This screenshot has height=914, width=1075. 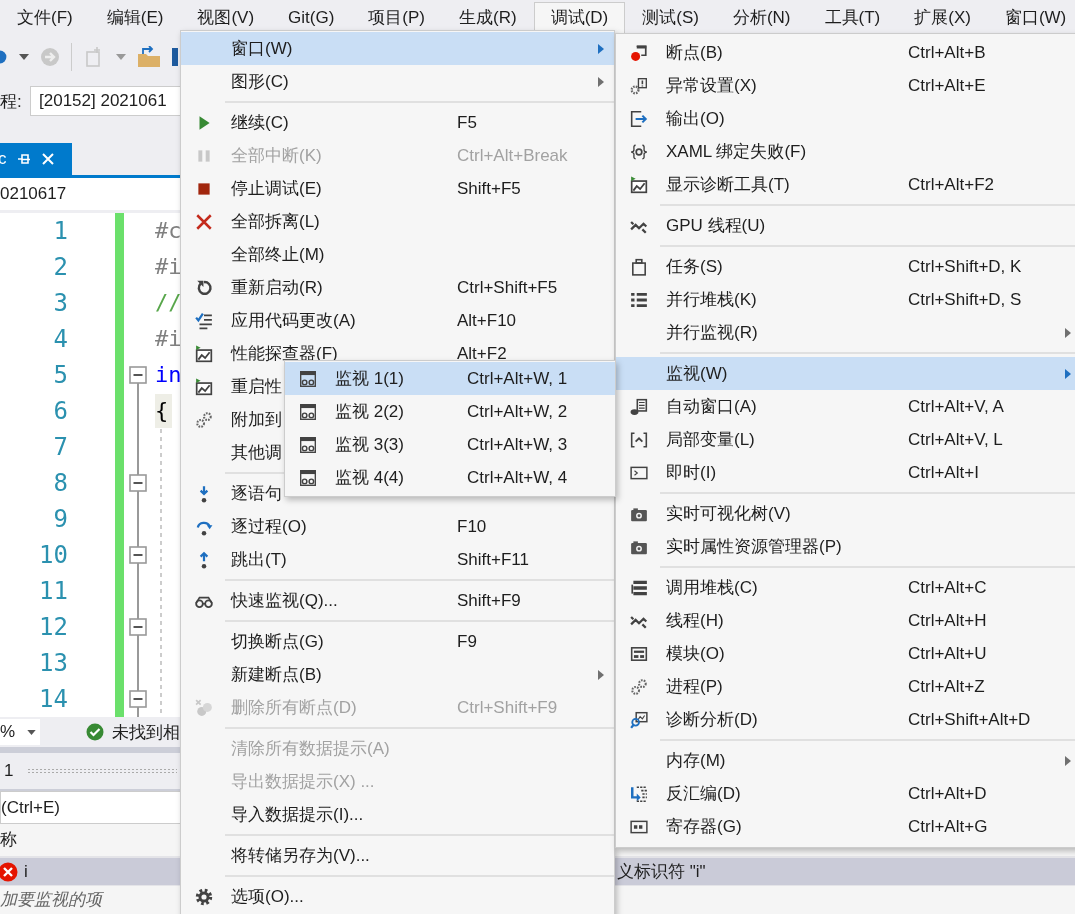 I want to click on process-label: 程:, so click(x=11, y=101).